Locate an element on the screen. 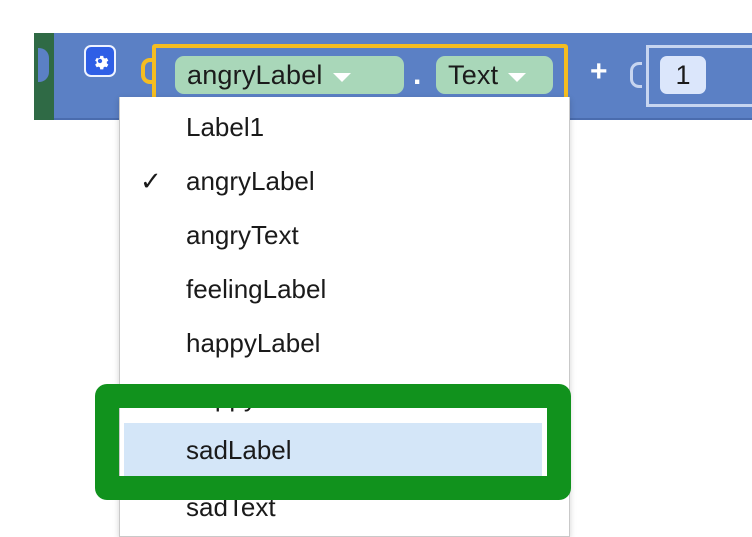 This screenshot has height=537, width=752. menu-item-label1: Label1 is located at coordinates (344, 127).